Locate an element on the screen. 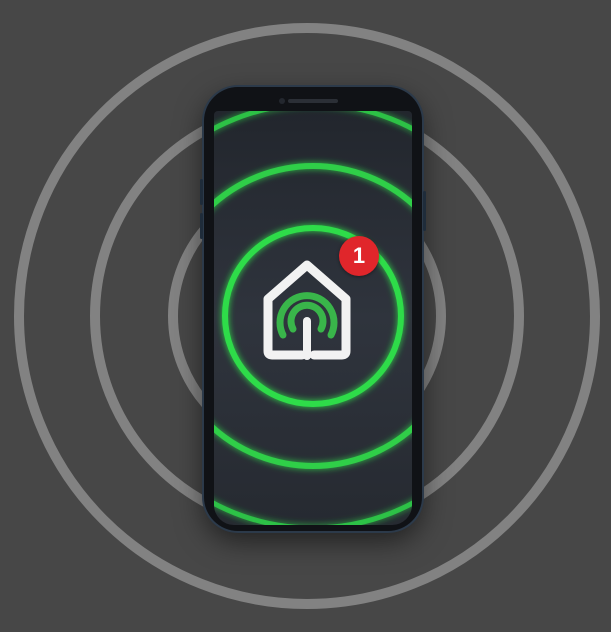 Image resolution: width=611 pixels, height=632 pixels. front-camera is located at coordinates (282, 101).